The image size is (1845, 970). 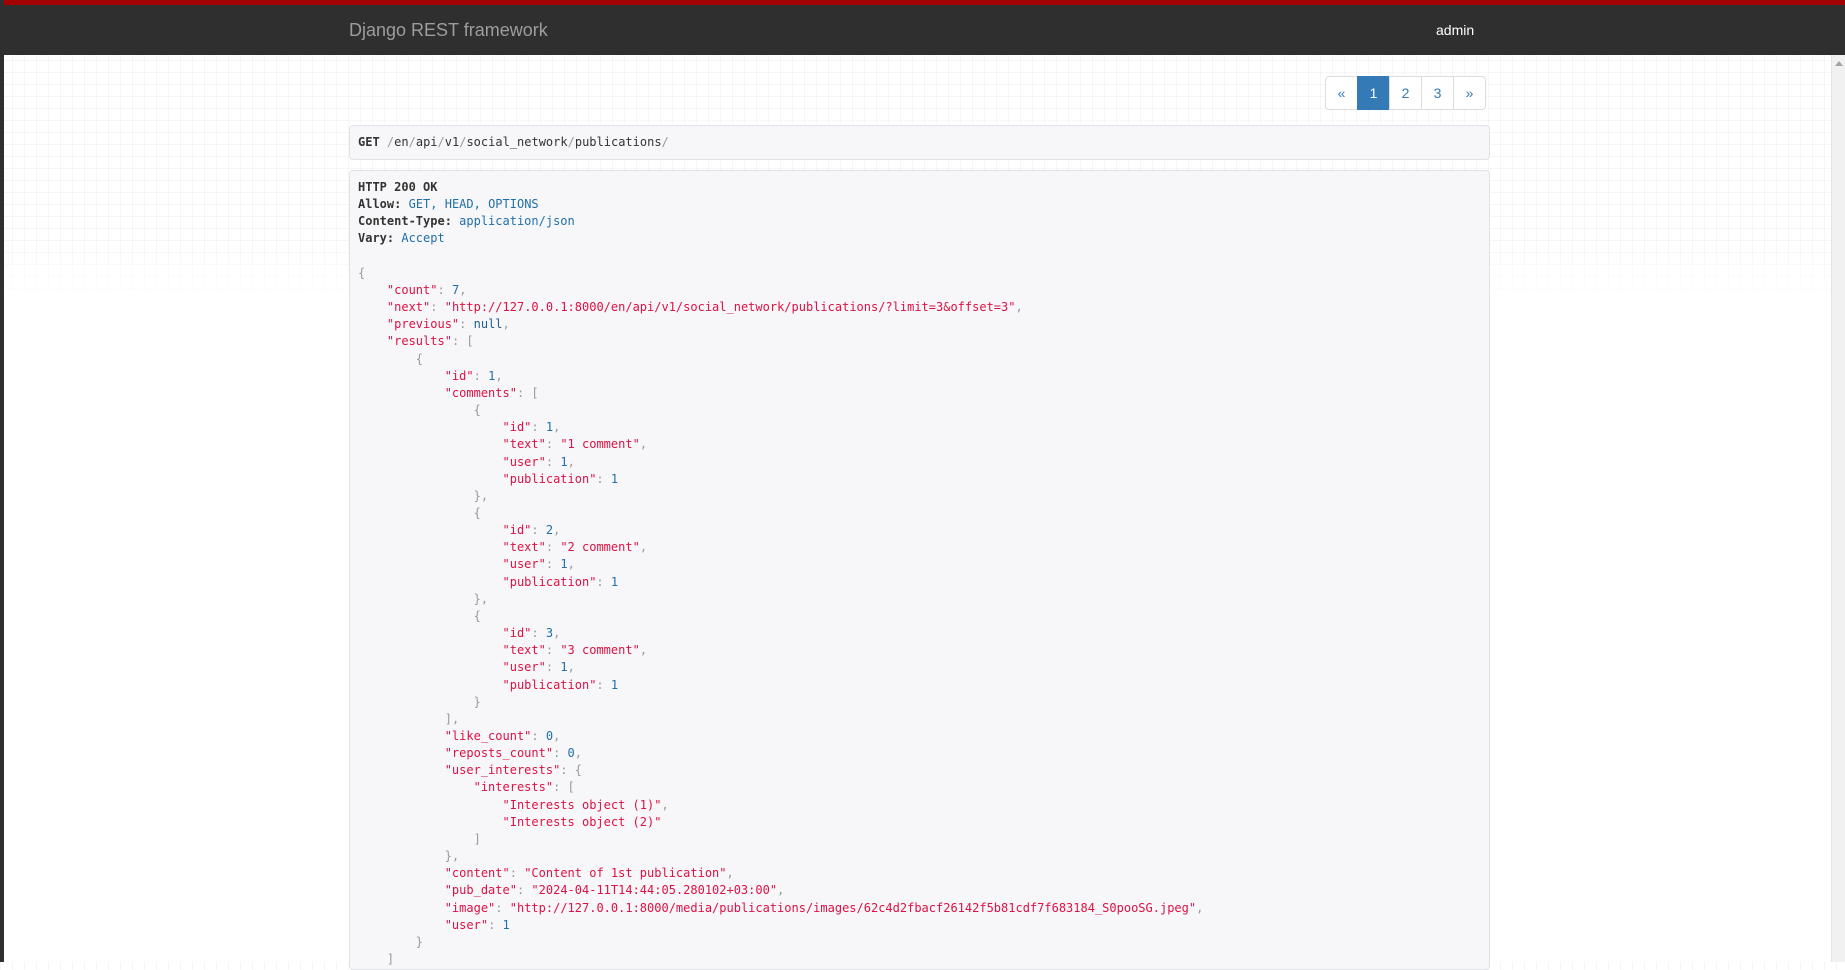 I want to click on path-segment: api, so click(x=427, y=142).